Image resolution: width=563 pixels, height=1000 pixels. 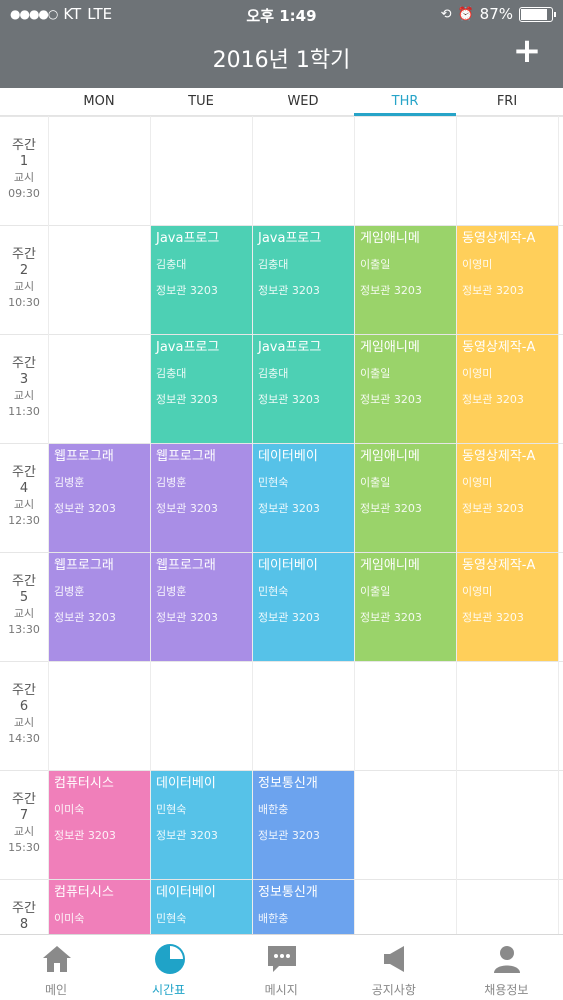 I want to click on period-label: 주간 1 교시 09:30, so click(x=24, y=170).